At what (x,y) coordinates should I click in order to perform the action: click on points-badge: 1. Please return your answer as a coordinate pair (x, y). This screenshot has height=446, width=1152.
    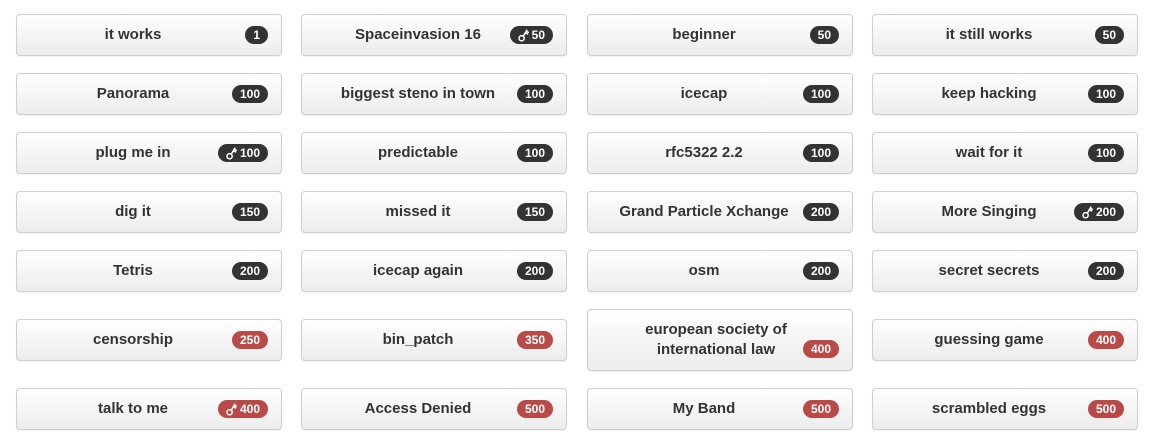
    Looking at the image, I should click on (256, 35).